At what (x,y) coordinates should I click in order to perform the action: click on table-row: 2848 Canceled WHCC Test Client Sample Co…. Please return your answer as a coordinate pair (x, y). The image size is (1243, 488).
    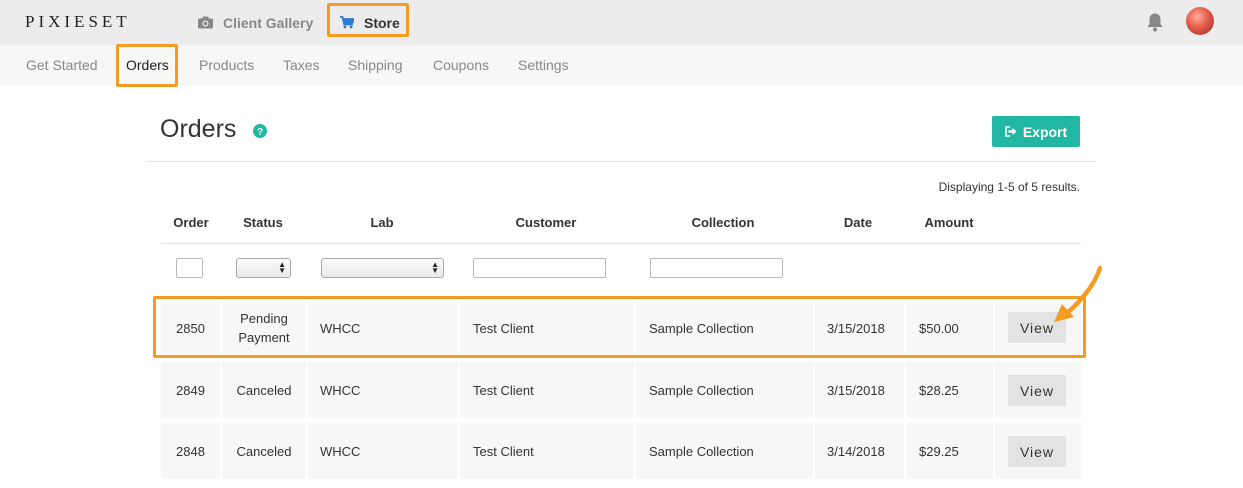
    Looking at the image, I should click on (621, 451).